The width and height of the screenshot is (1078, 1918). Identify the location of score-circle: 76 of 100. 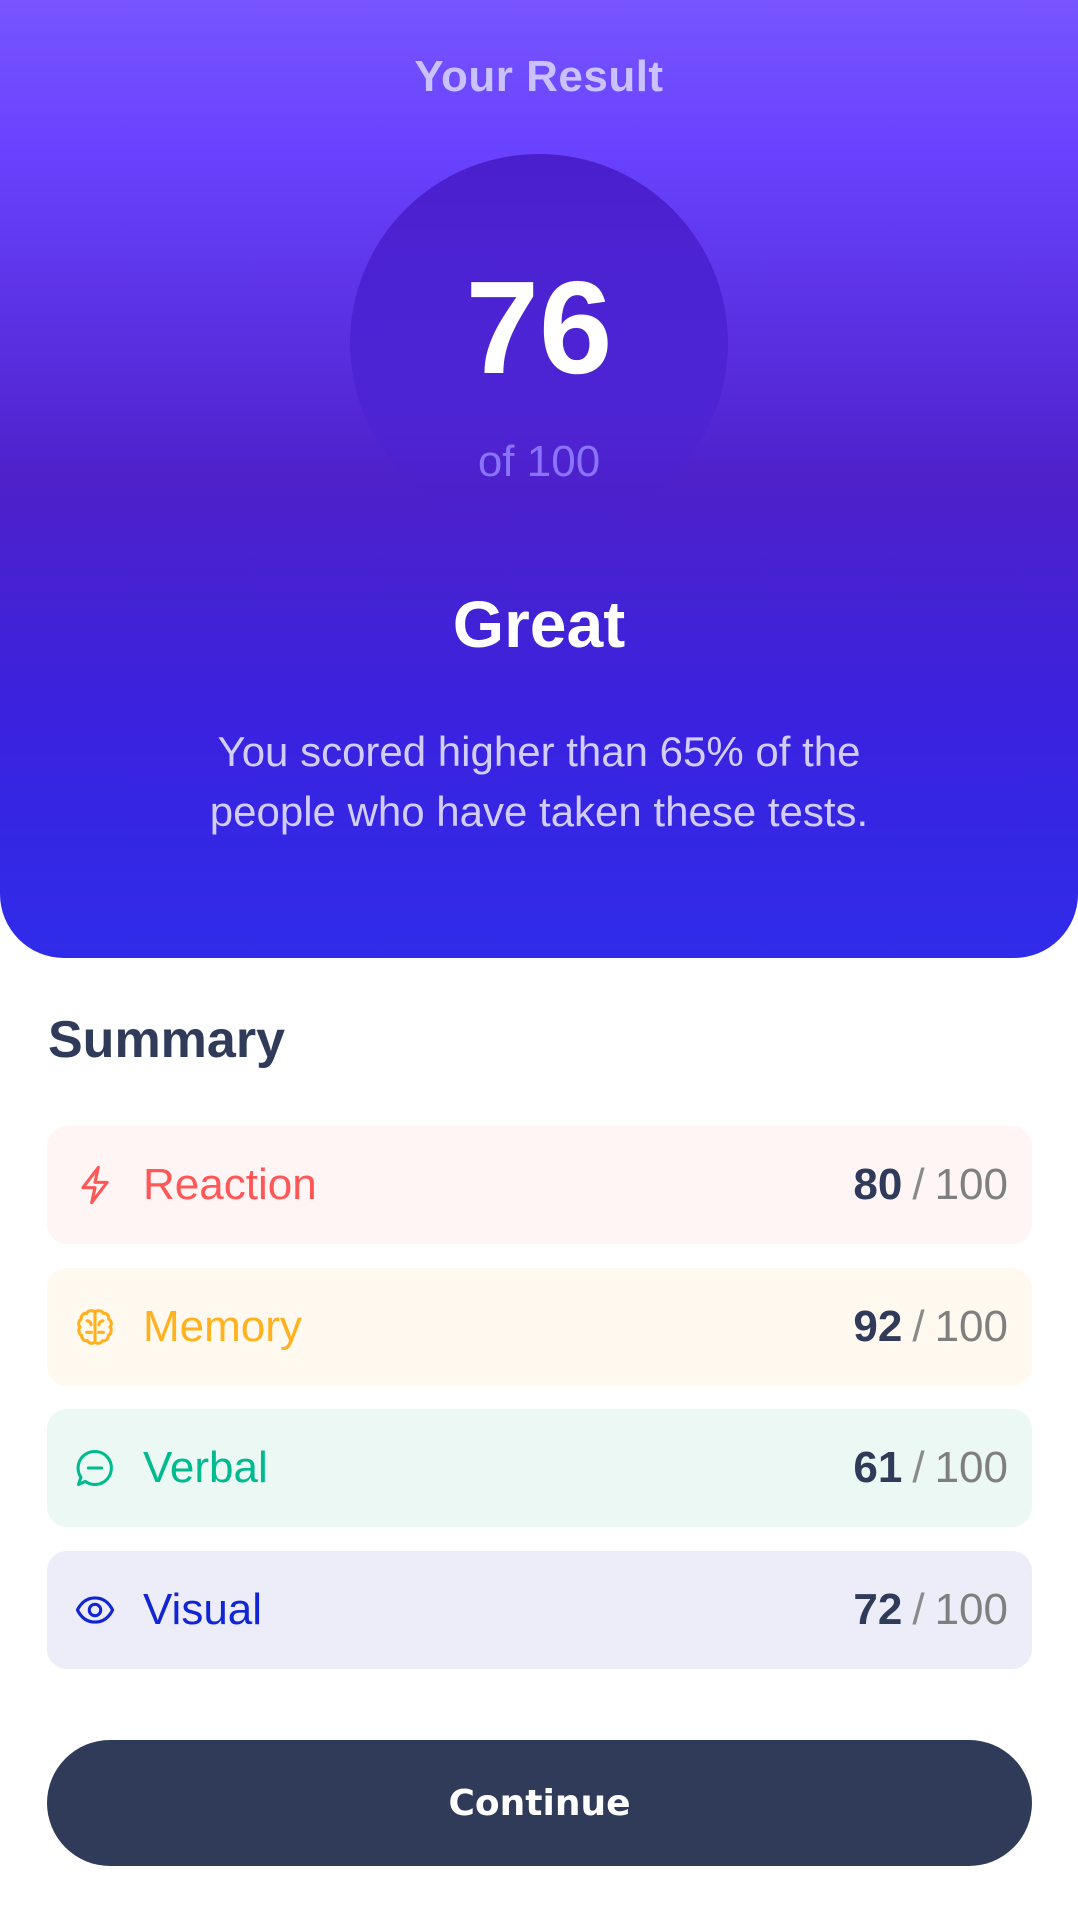
(539, 343).